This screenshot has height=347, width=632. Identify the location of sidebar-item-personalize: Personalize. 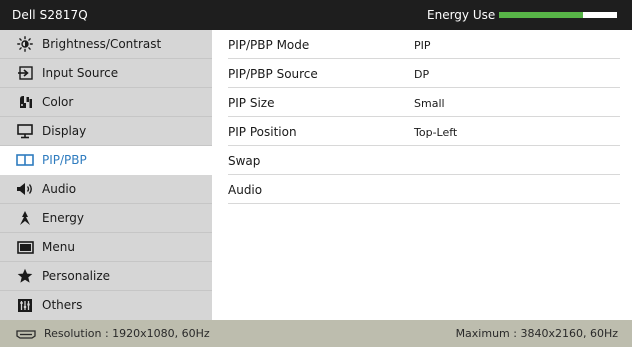
(106, 276).